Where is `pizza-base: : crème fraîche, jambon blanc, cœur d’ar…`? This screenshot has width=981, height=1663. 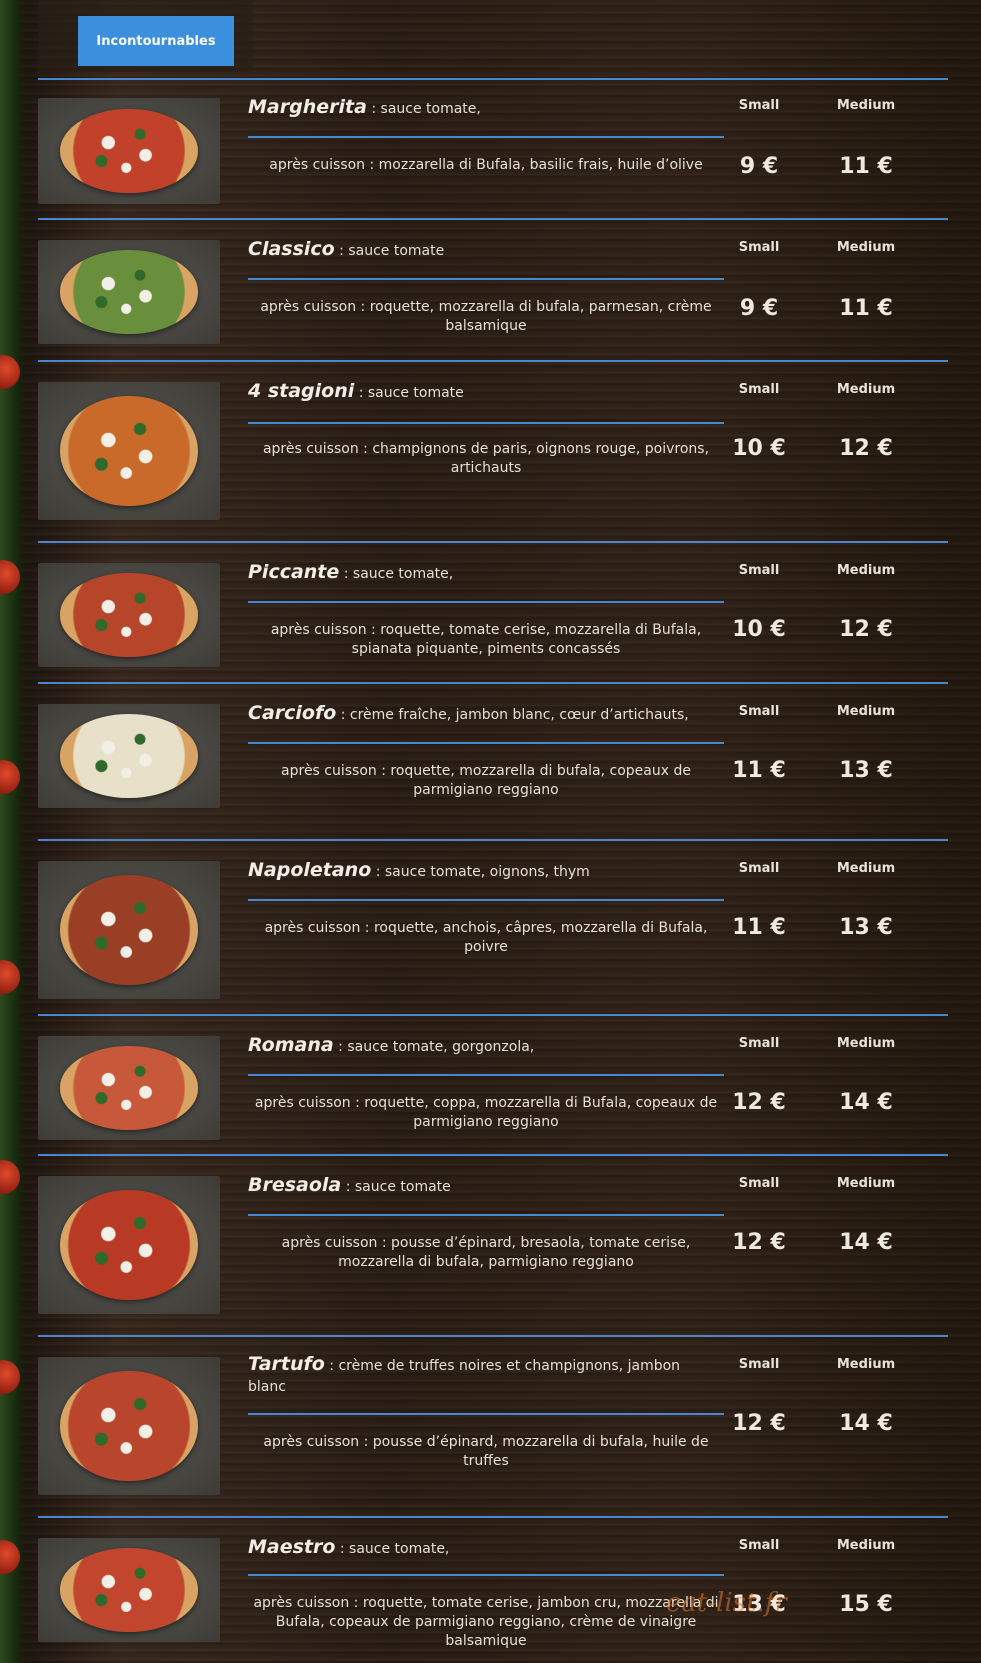
pizza-base: : crème fraîche, jambon blanc, cœur d’ar… is located at coordinates (512, 715).